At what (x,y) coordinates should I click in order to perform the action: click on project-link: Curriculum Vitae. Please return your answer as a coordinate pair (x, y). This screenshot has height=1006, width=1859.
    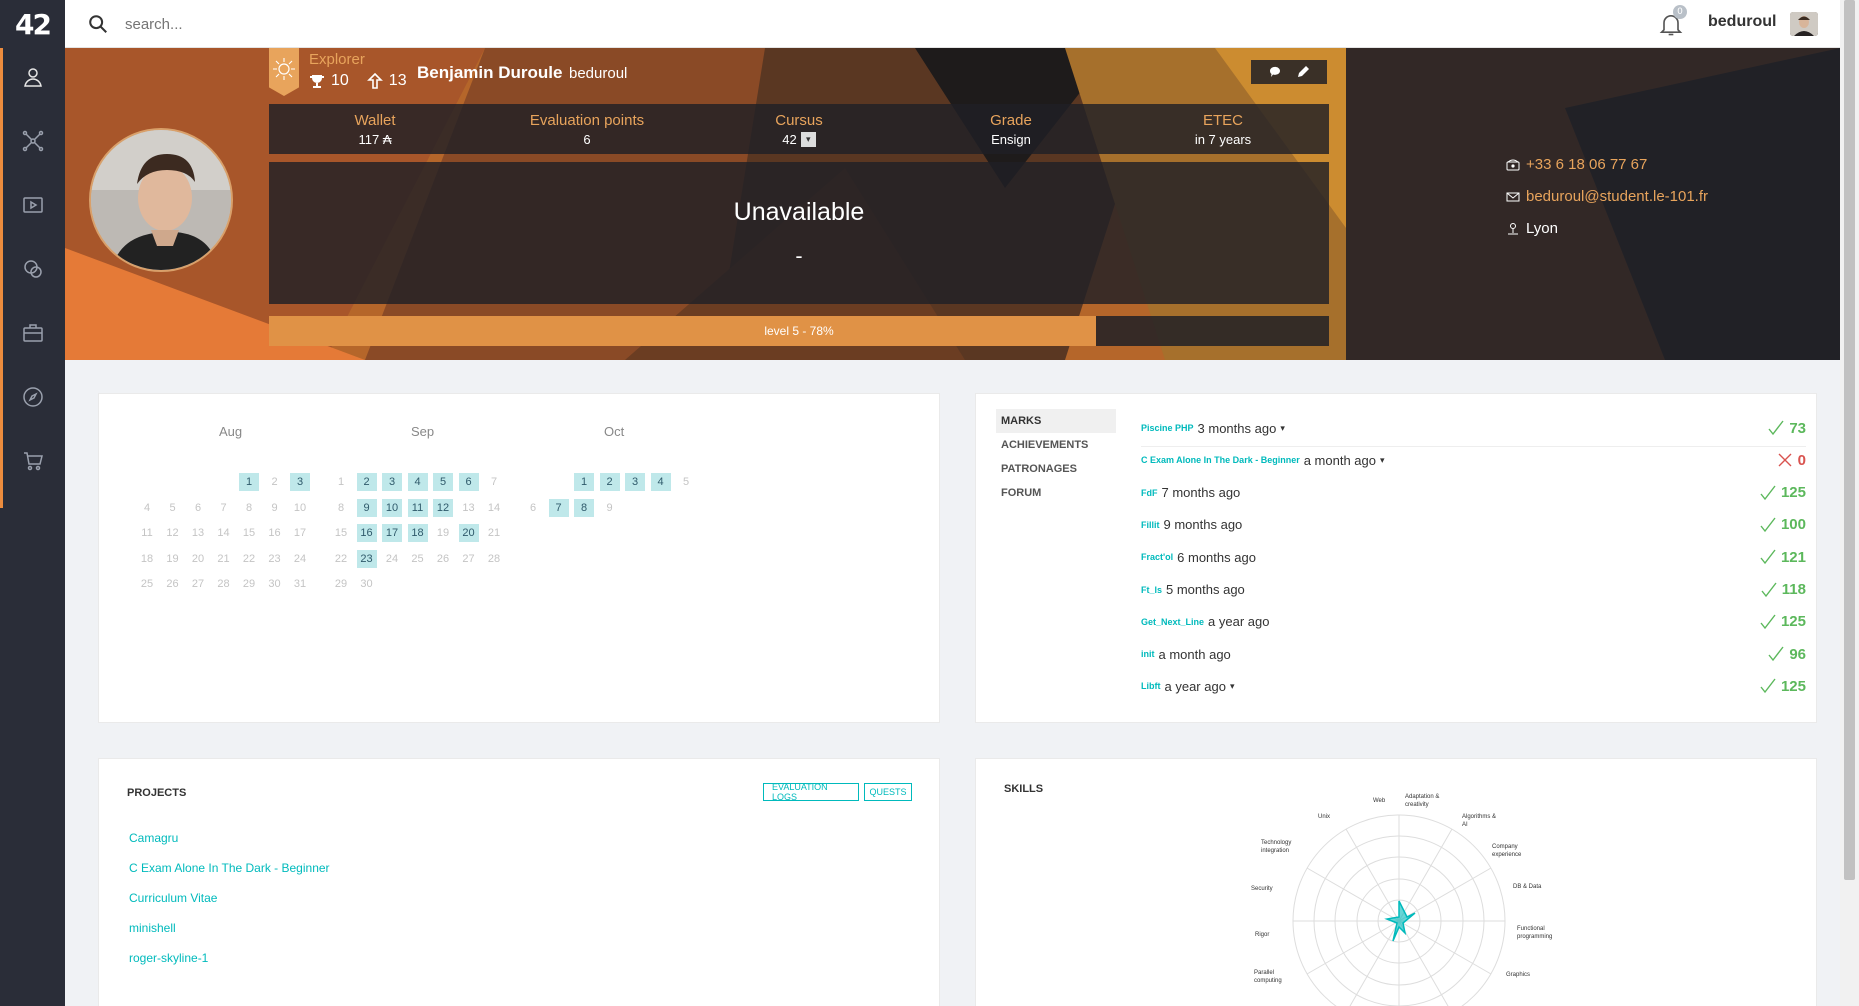
    Looking at the image, I should click on (173, 898).